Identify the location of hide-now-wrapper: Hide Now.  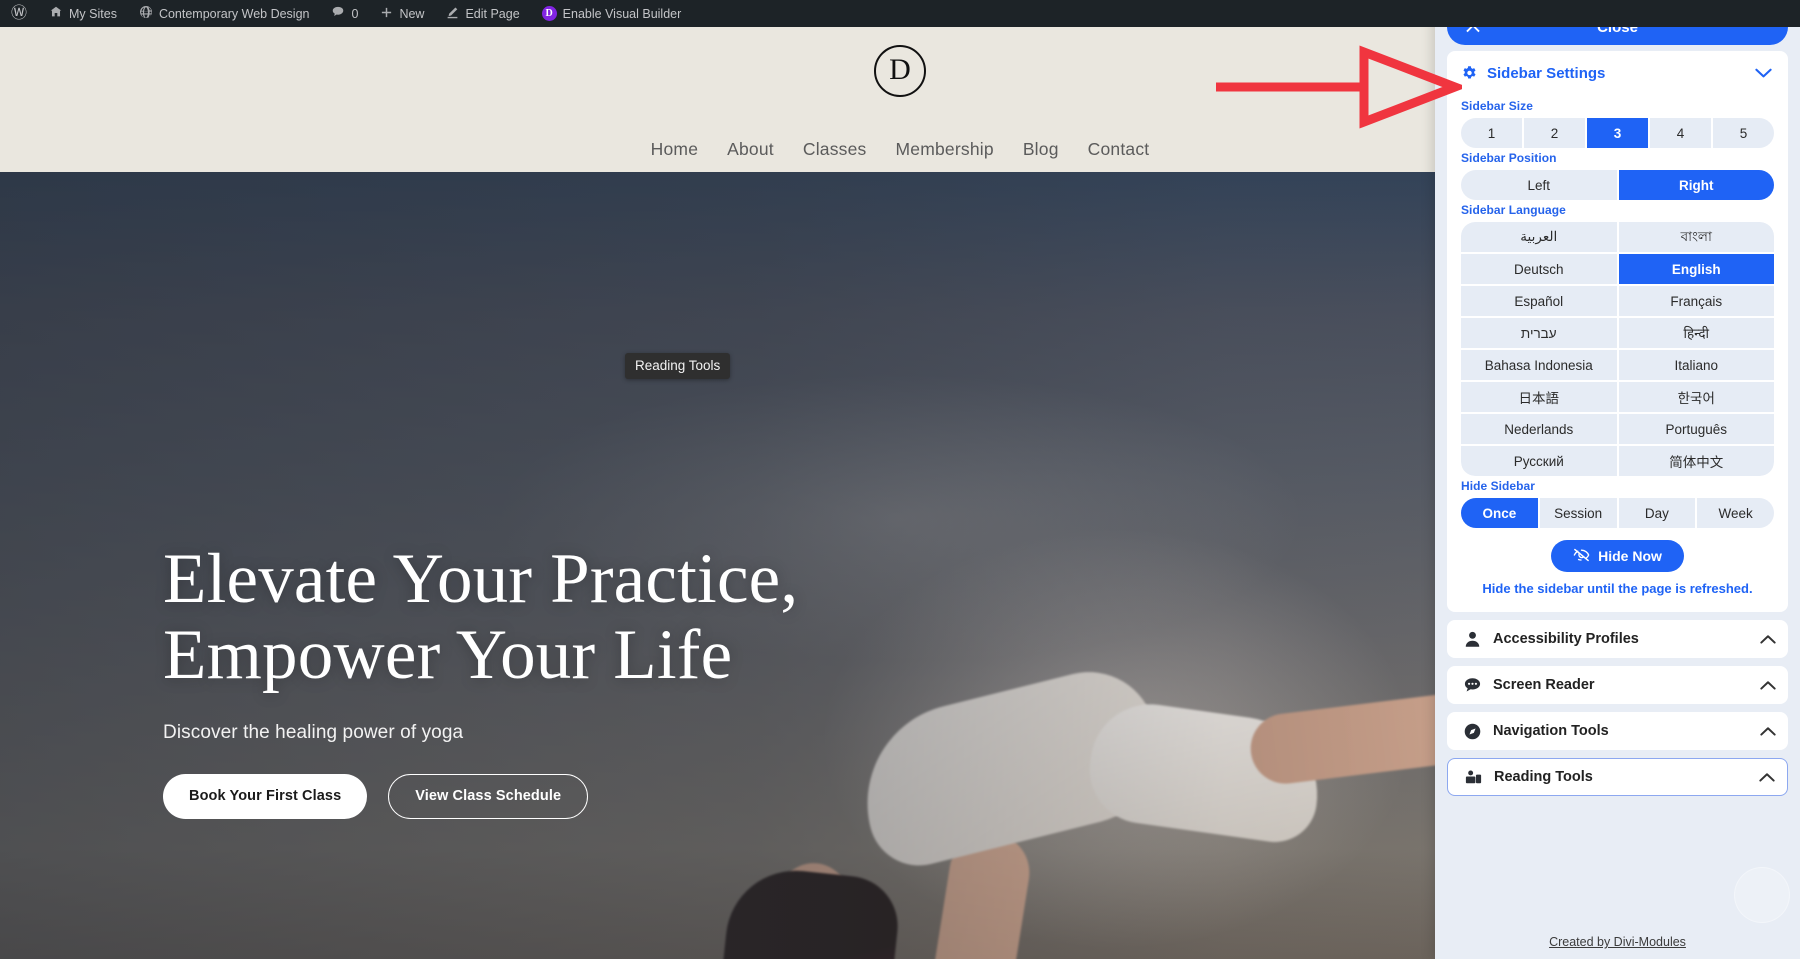
(1617, 556).